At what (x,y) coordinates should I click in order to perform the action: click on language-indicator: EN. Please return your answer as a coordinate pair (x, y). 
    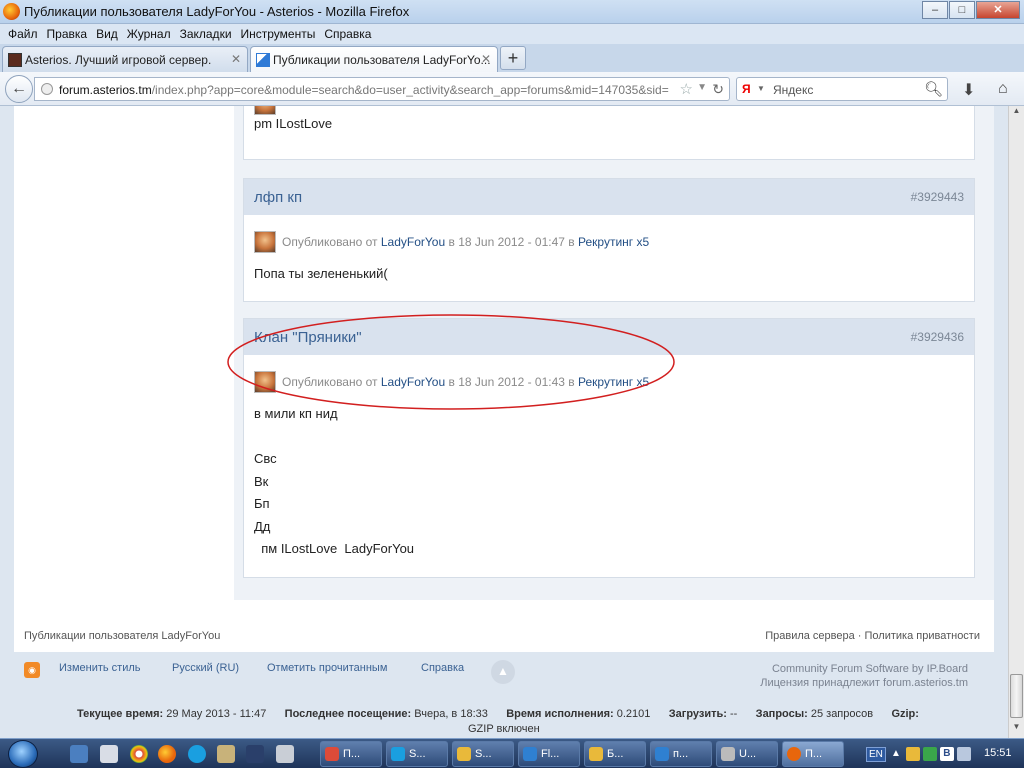
    Looking at the image, I should click on (876, 754).